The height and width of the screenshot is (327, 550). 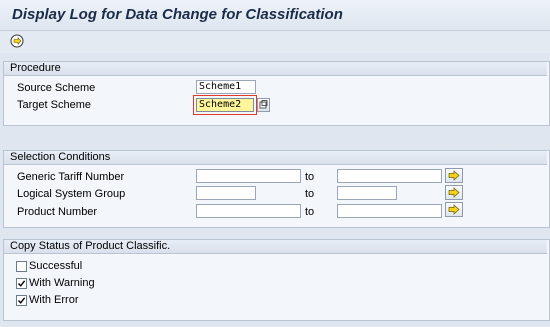 I want to click on procedure-group-header, so click(x=275, y=69).